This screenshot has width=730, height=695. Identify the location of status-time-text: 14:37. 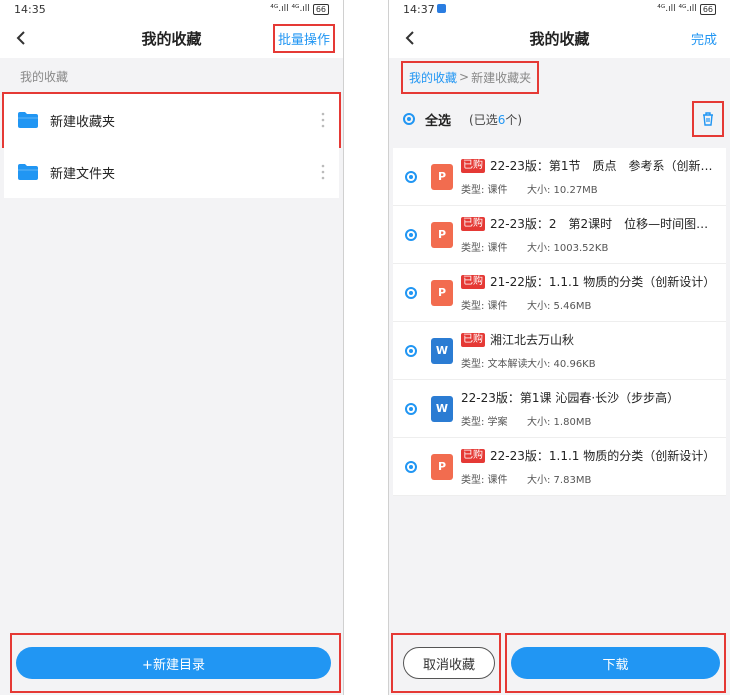
(419, 9).